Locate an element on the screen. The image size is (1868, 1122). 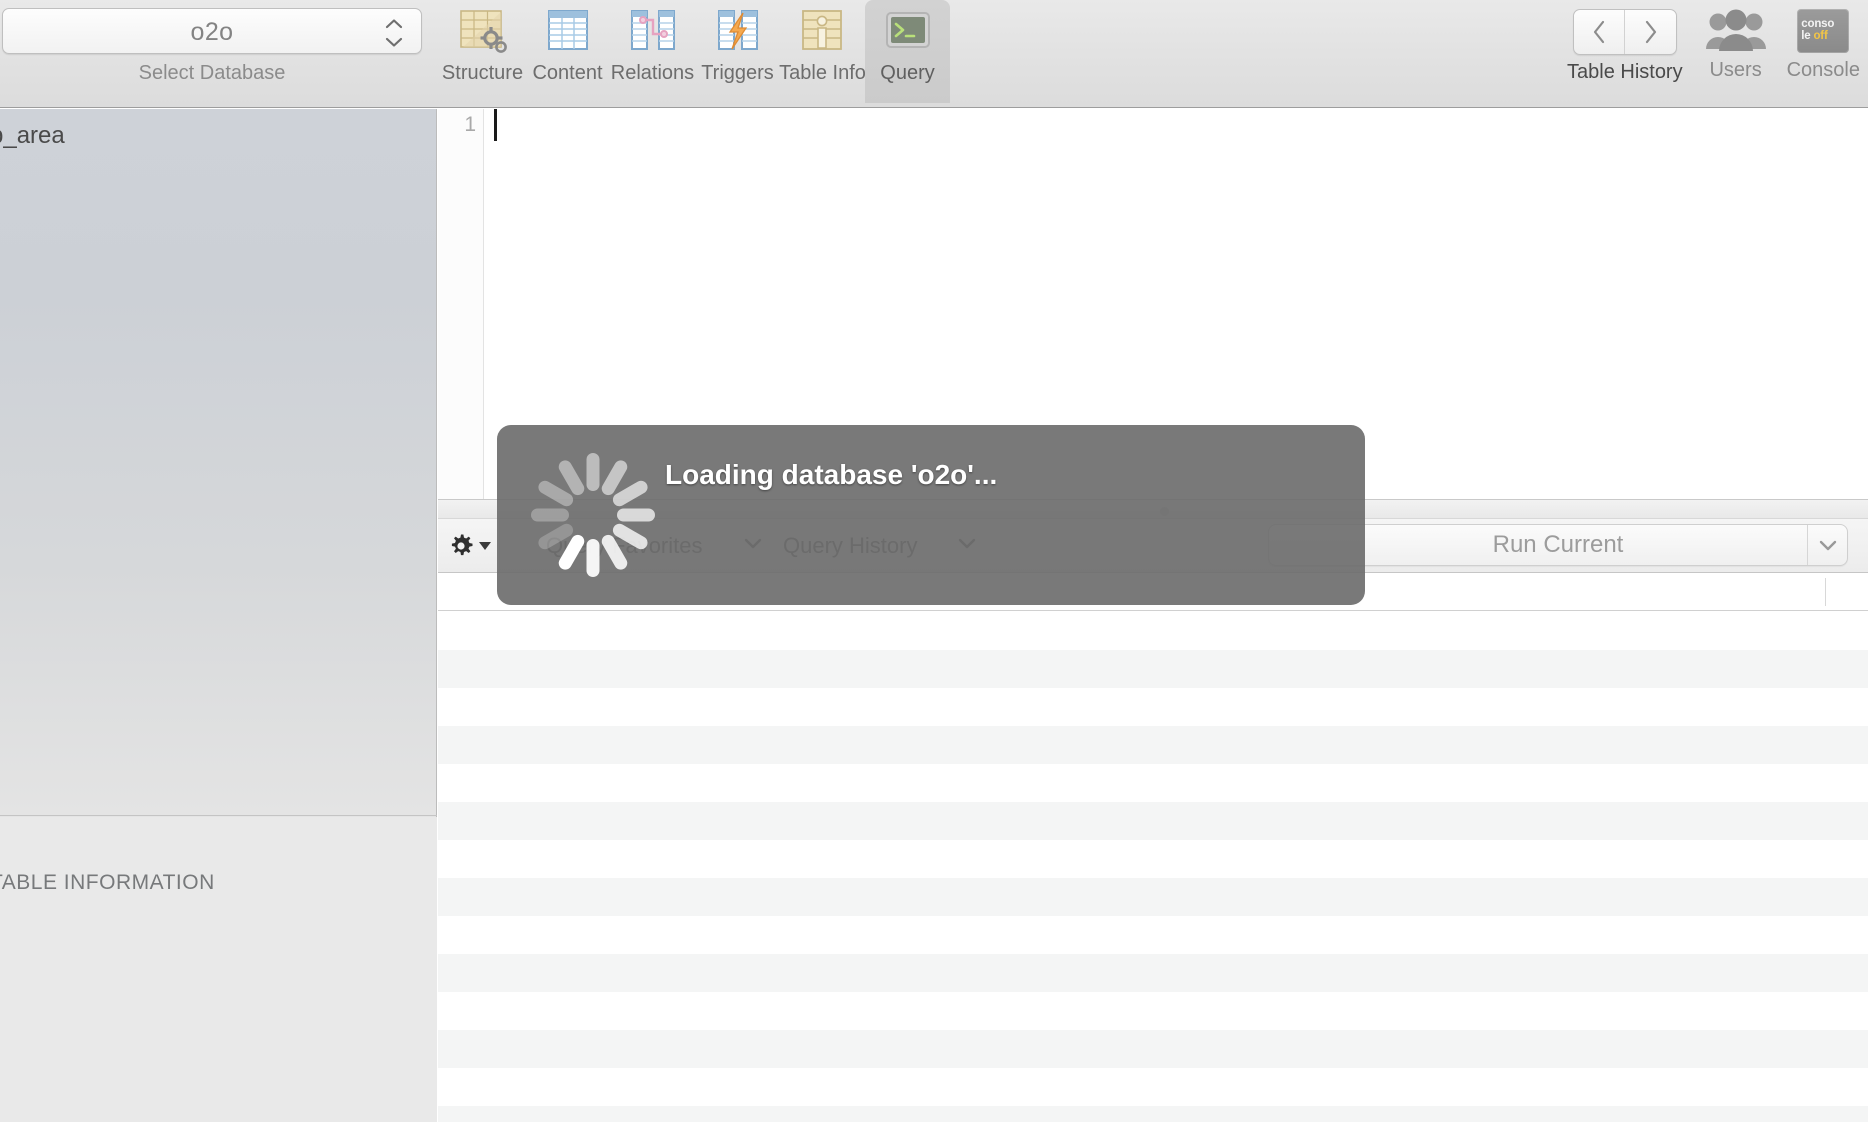
console-off-icon: conso le off is located at coordinates (1823, 31).